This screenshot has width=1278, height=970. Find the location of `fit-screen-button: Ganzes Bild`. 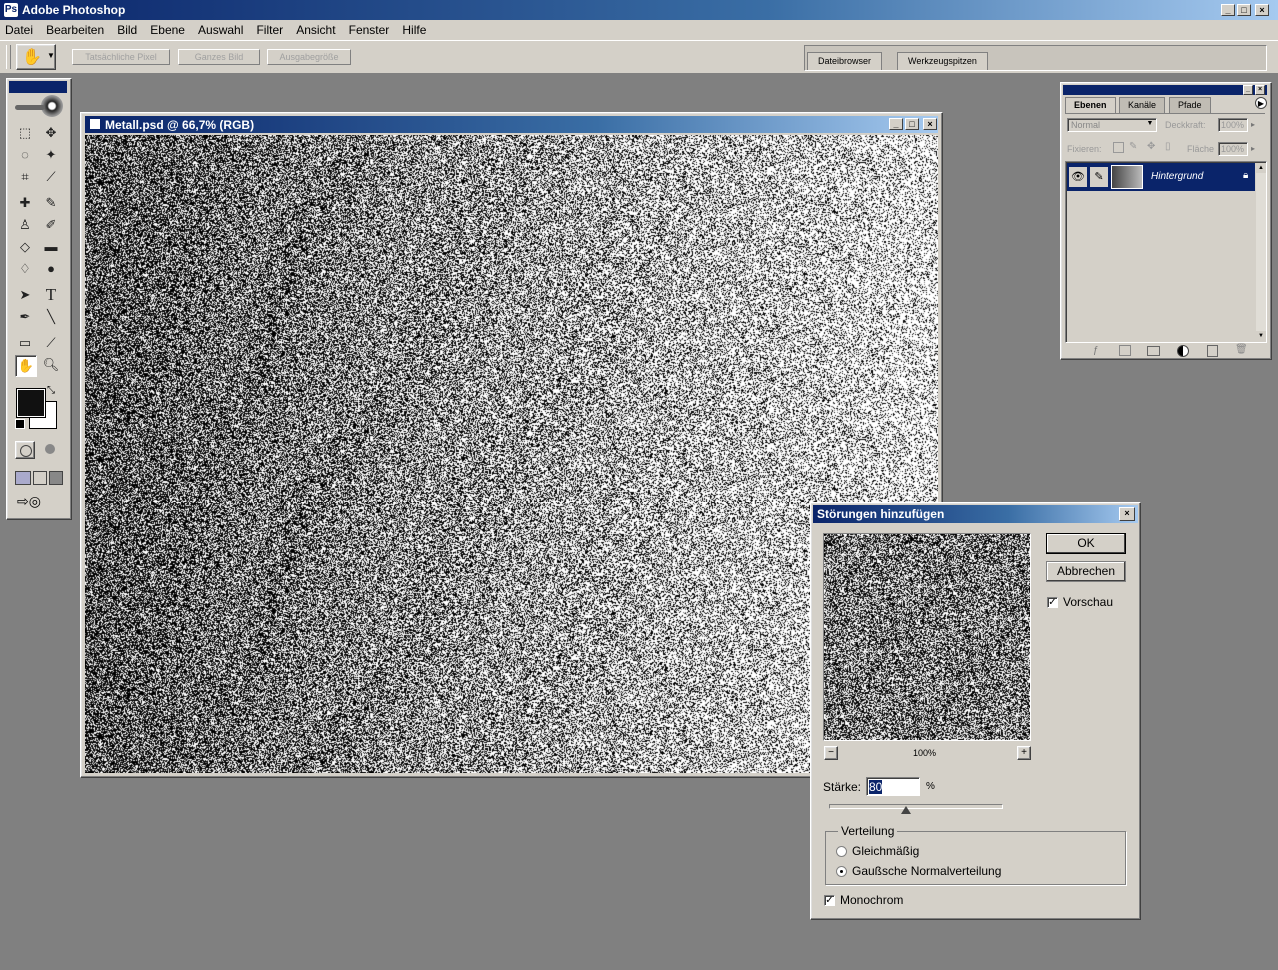

fit-screen-button: Ganzes Bild is located at coordinates (219, 57).